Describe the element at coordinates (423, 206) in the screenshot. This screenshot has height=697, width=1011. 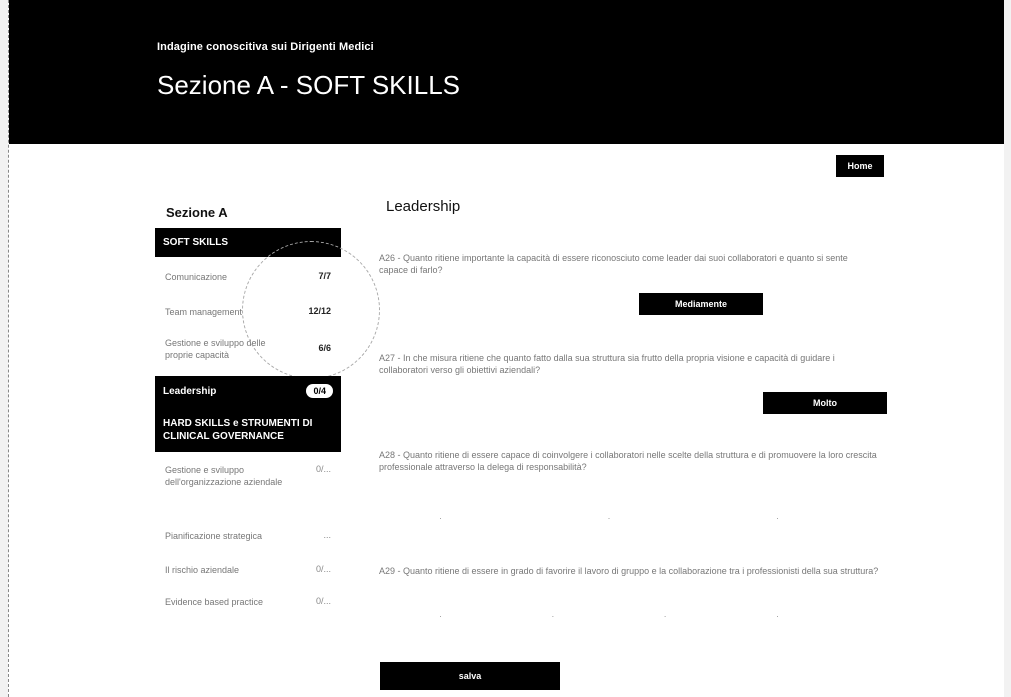
I see `section-title: Leadership` at that location.